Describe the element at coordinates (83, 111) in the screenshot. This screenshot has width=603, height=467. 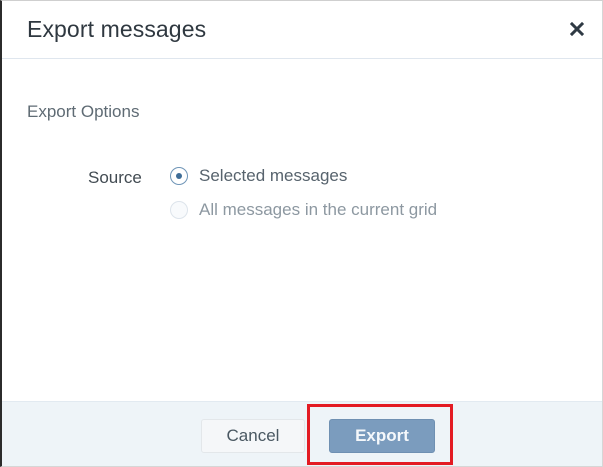
I see `export-options-heading: Export Options` at that location.